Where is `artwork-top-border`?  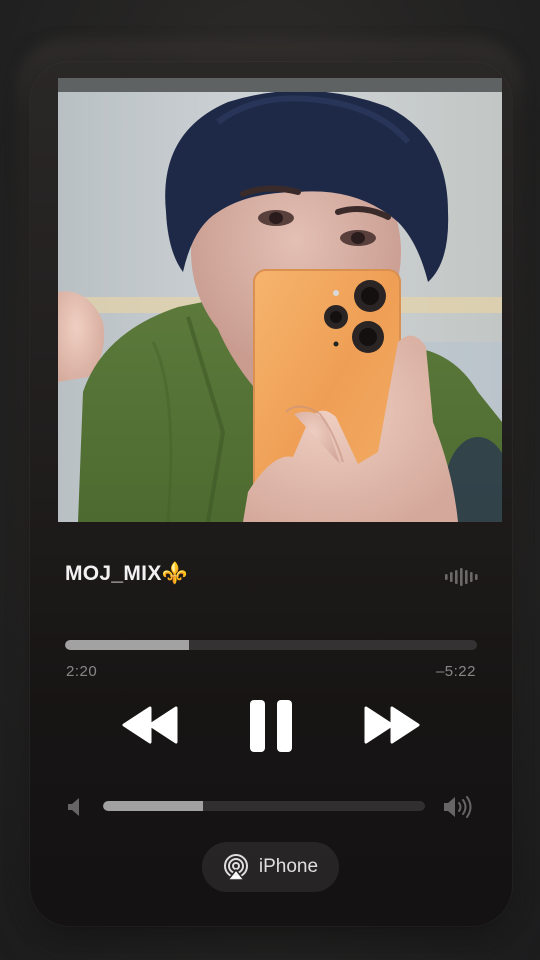
artwork-top-border is located at coordinates (280, 85).